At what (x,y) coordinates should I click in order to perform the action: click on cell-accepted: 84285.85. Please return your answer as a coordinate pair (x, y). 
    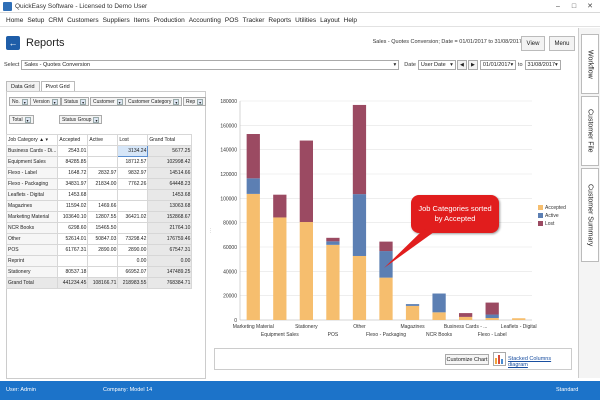
    Looking at the image, I should click on (73, 162).